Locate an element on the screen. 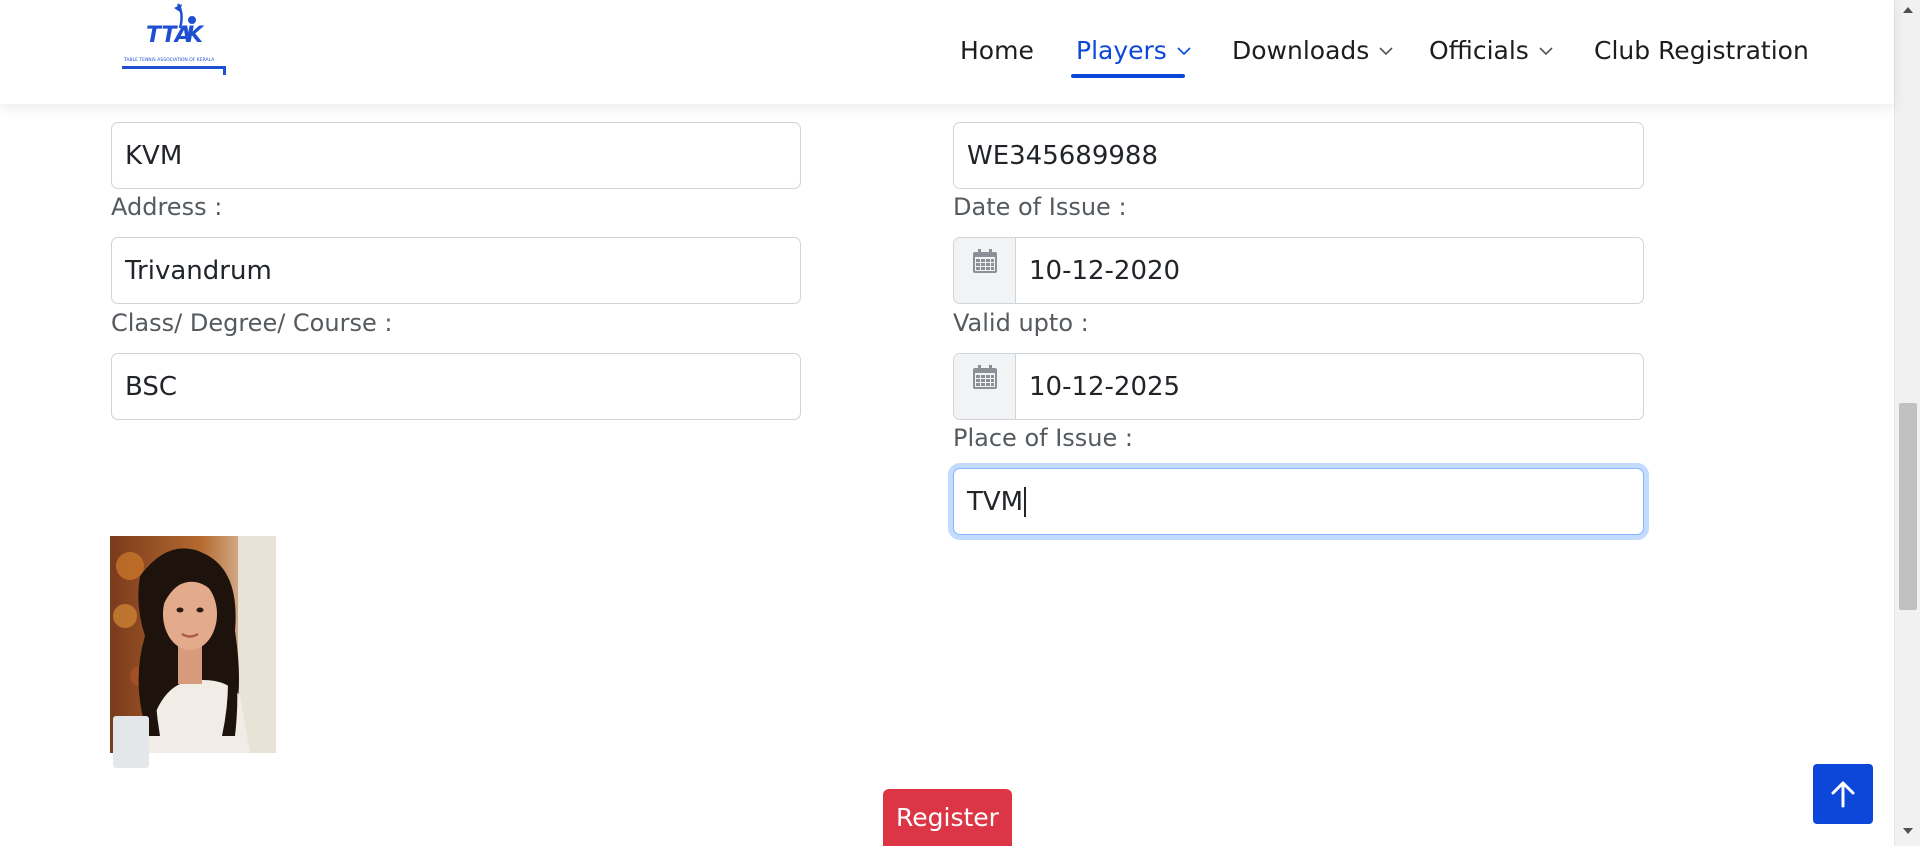 The image size is (1920, 846). id-number-input: WE345689988 is located at coordinates (1298, 155).